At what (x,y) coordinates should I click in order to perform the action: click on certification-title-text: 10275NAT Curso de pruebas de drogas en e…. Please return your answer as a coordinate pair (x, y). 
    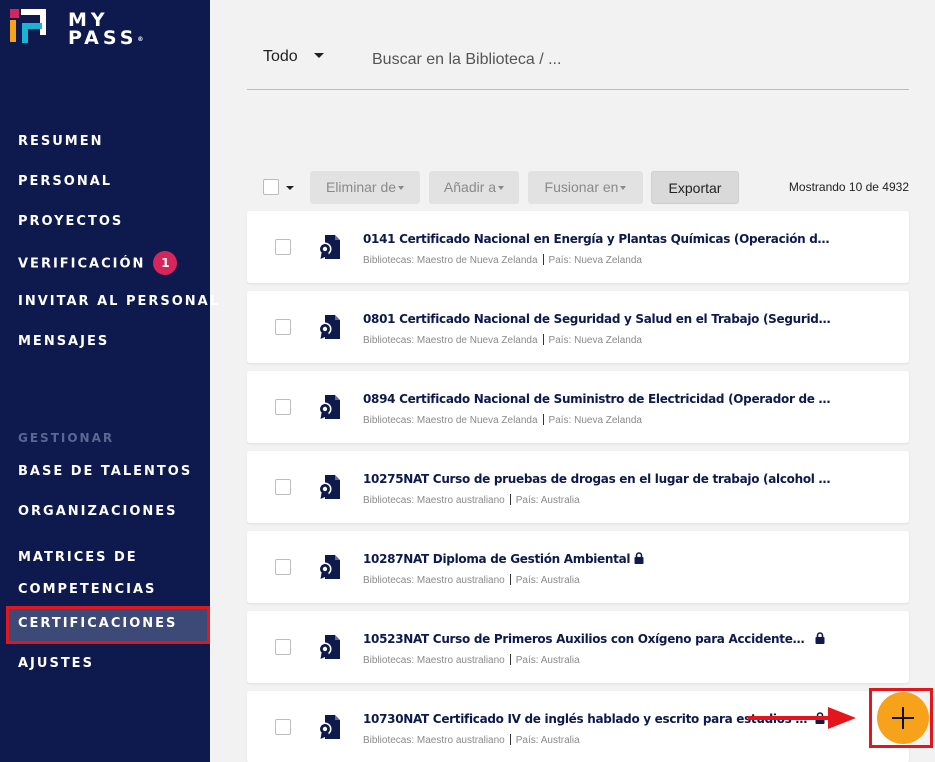
    Looking at the image, I should click on (598, 479).